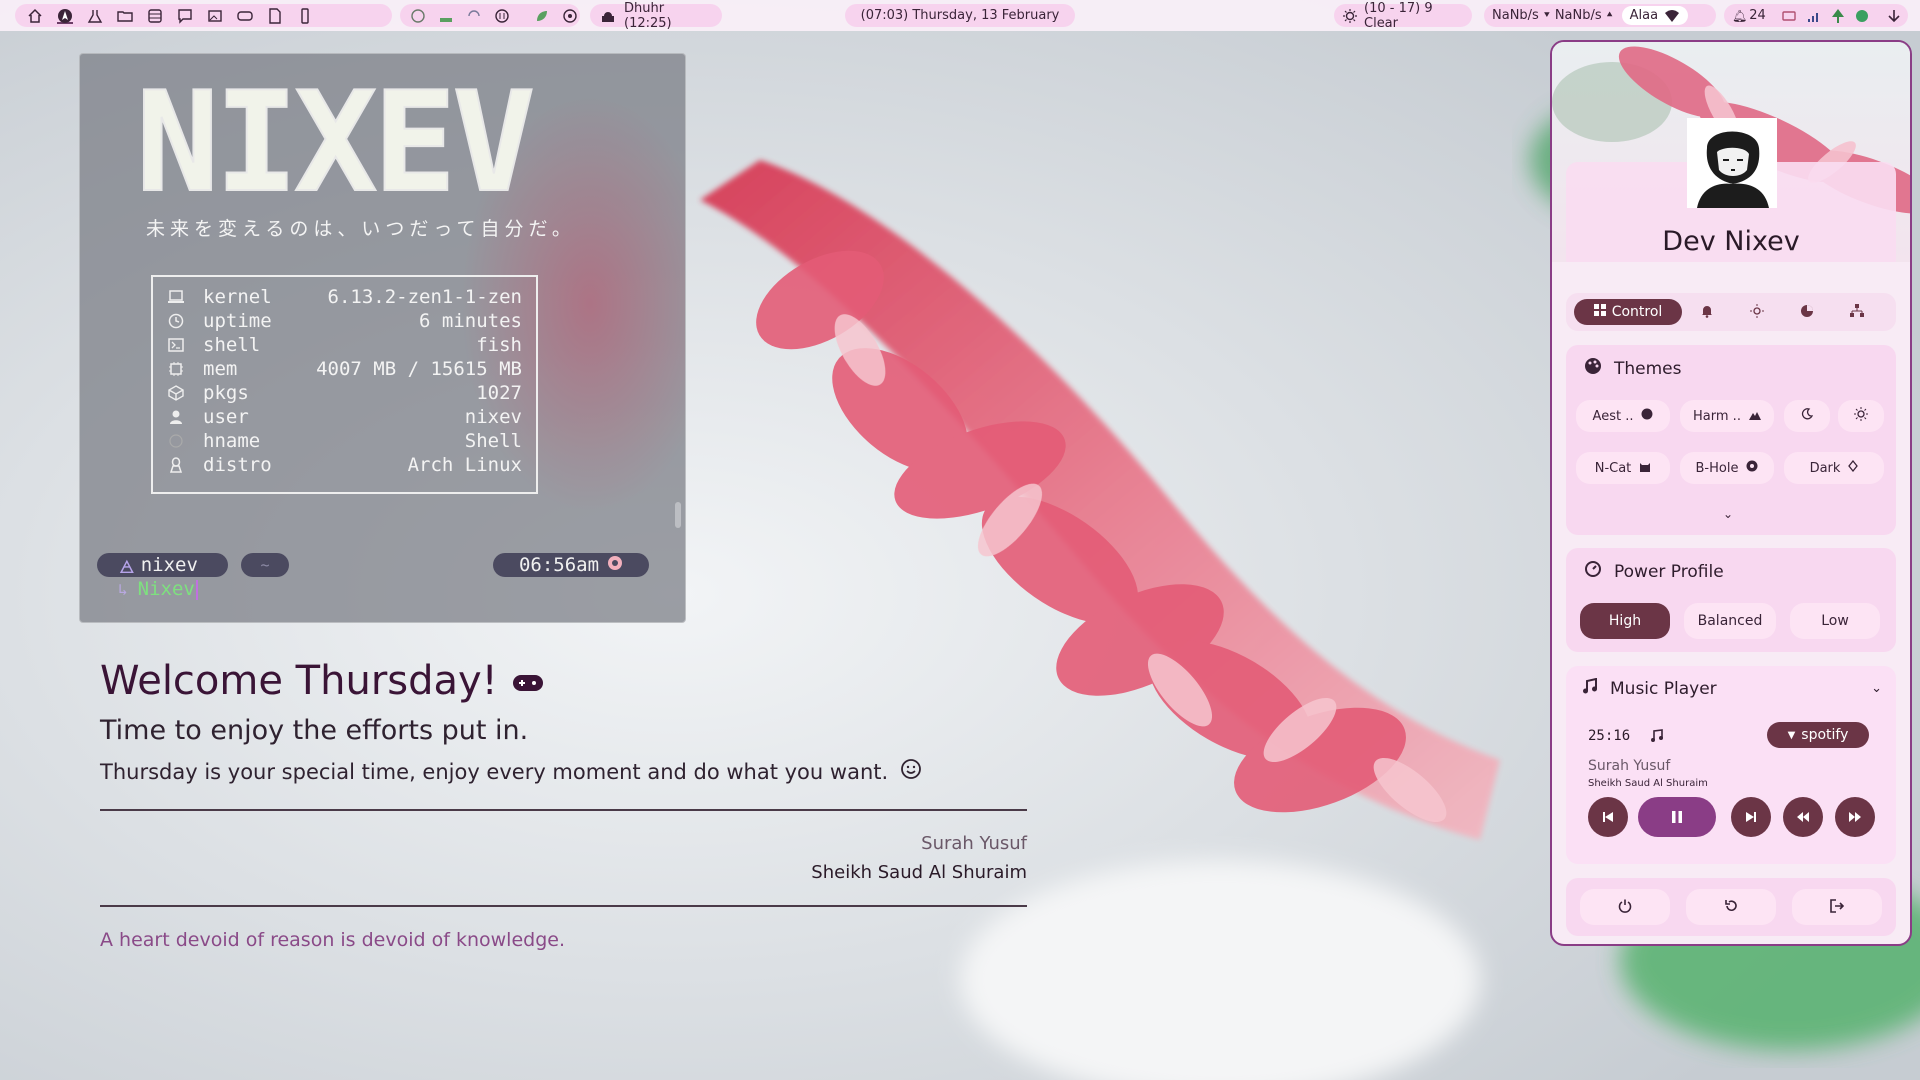 This screenshot has height=1080, width=1920. I want to click on player-source-button: ▼ spotify, so click(1818, 735).